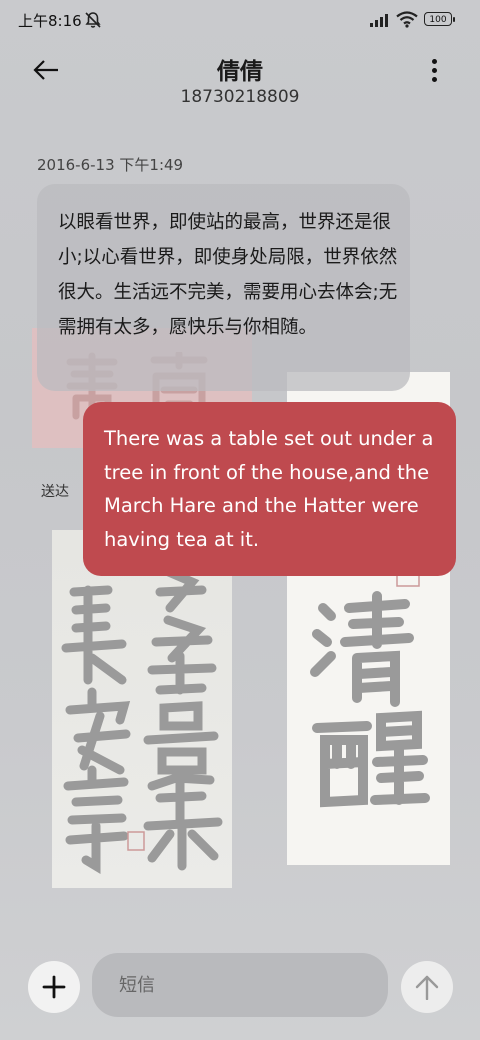 The height and width of the screenshot is (1040, 480). What do you see at coordinates (379, 20) in the screenshot?
I see `signal-icon` at bounding box center [379, 20].